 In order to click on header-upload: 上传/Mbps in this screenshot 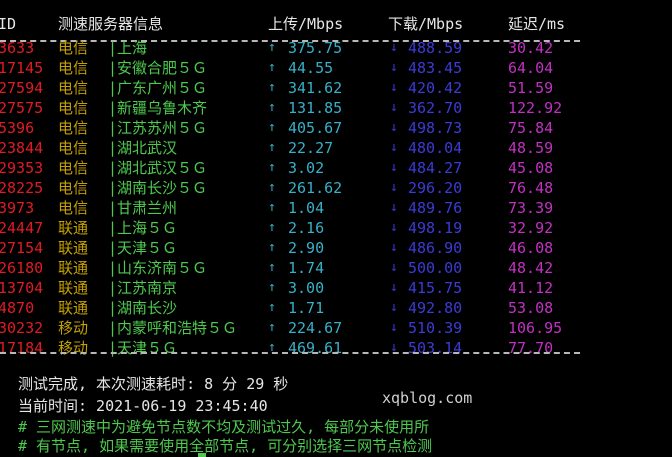, I will do `click(306, 24)`.